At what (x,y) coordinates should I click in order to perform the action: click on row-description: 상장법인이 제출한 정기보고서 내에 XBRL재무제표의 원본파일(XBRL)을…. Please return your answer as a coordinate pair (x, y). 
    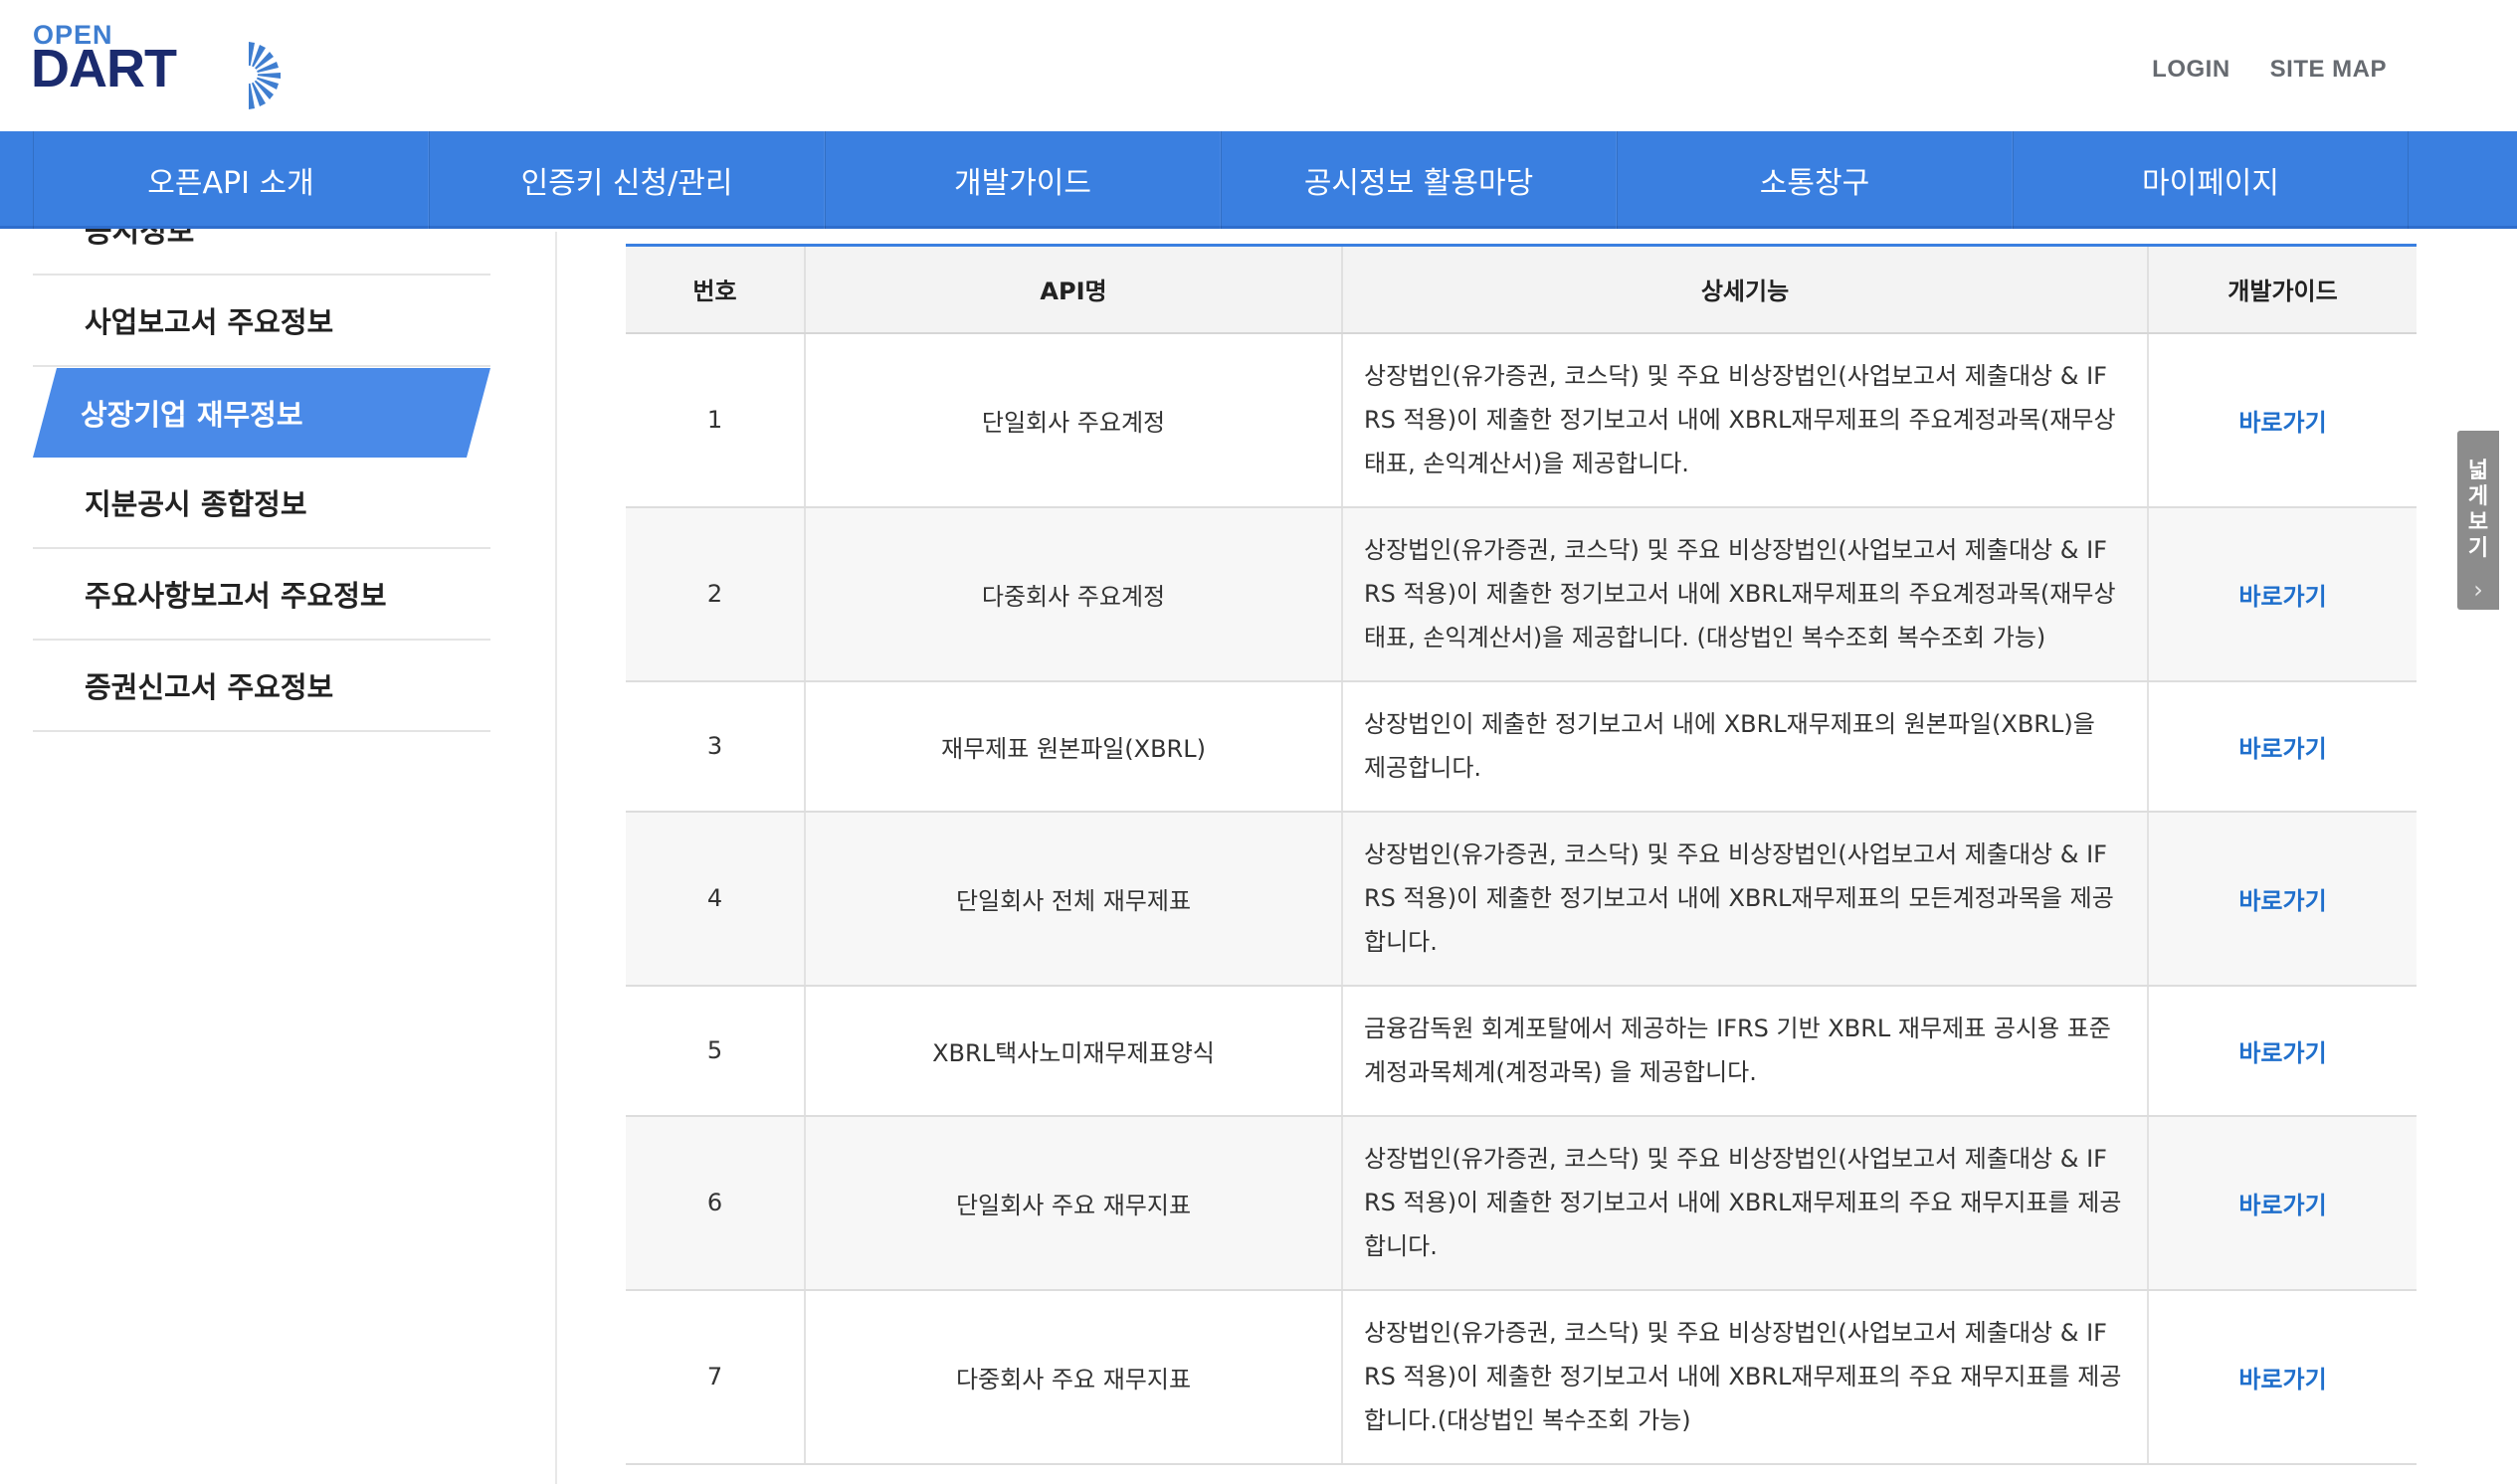
    Looking at the image, I should click on (1745, 746).